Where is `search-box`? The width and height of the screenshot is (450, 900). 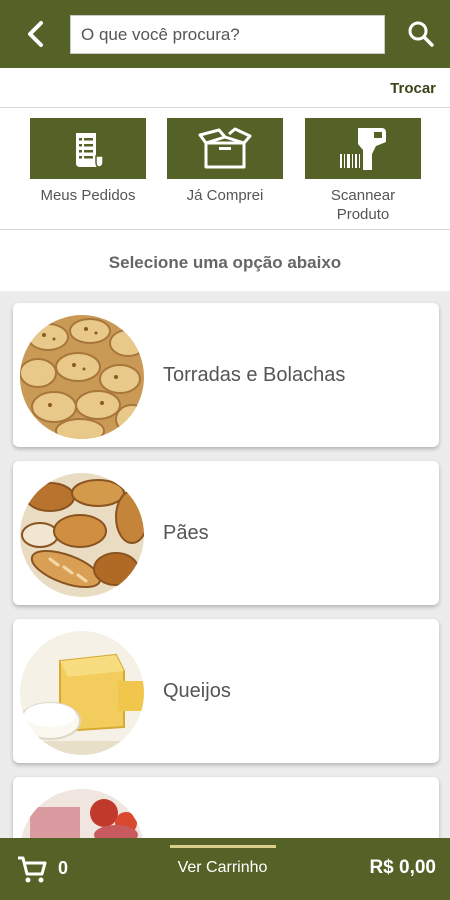 search-box is located at coordinates (227, 34).